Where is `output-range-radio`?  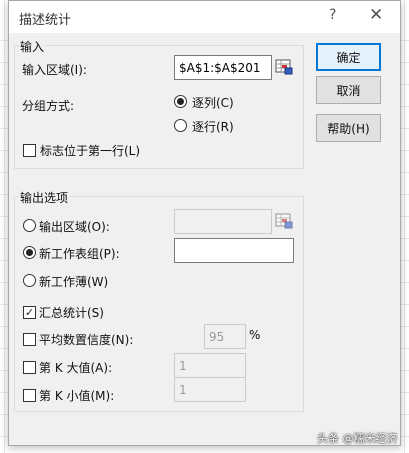
output-range-radio is located at coordinates (29, 225).